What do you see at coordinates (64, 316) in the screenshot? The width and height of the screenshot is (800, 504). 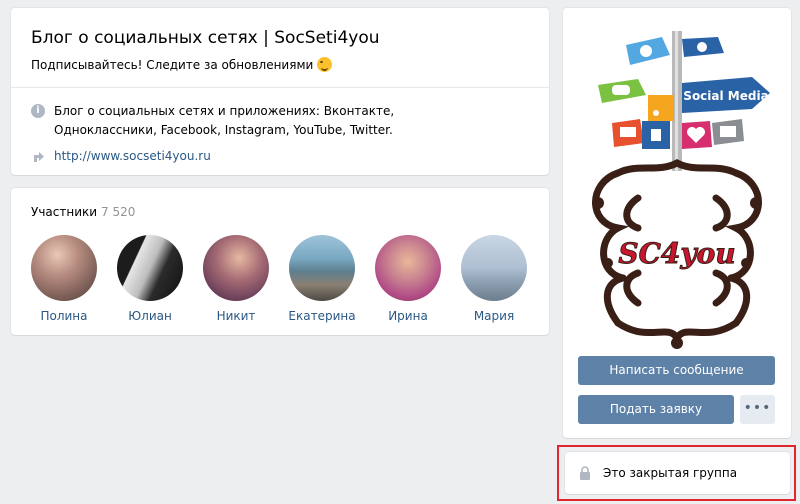 I see `member-name: Полина` at bounding box center [64, 316].